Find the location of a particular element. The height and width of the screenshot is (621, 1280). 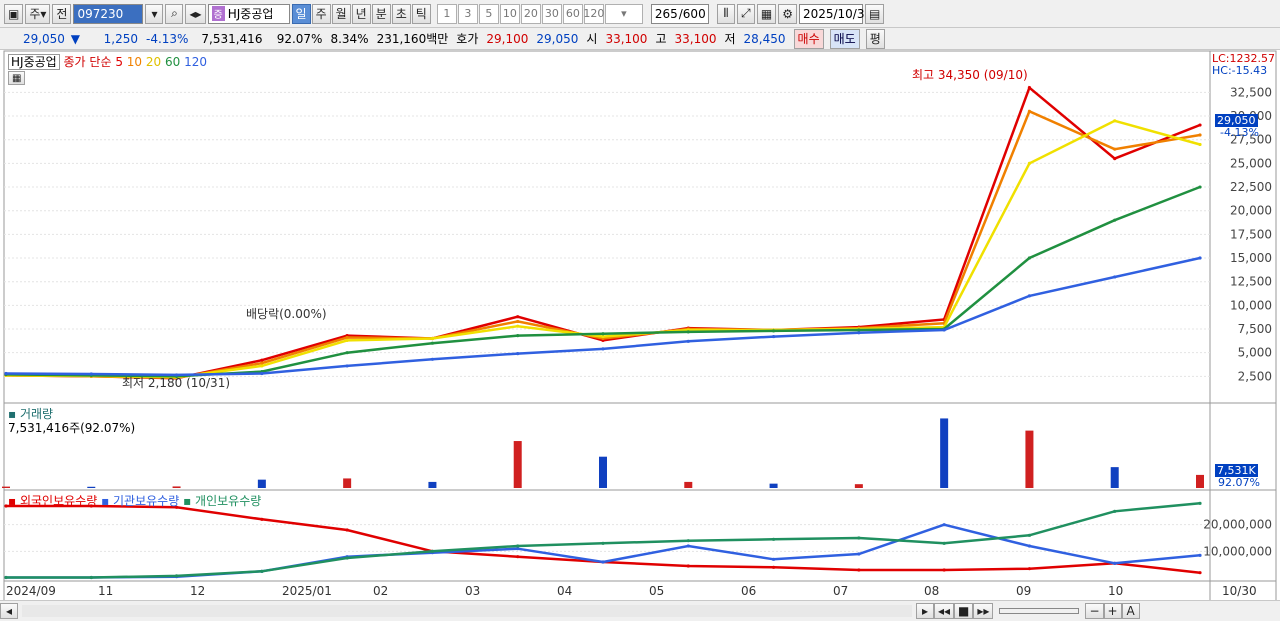

stock-code-input: 097230 is located at coordinates (108, 13).